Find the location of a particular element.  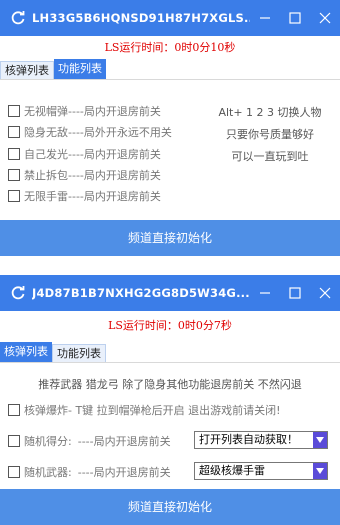

option-row: 禁止拆包 ----局内开退房前关 is located at coordinates (84, 175).